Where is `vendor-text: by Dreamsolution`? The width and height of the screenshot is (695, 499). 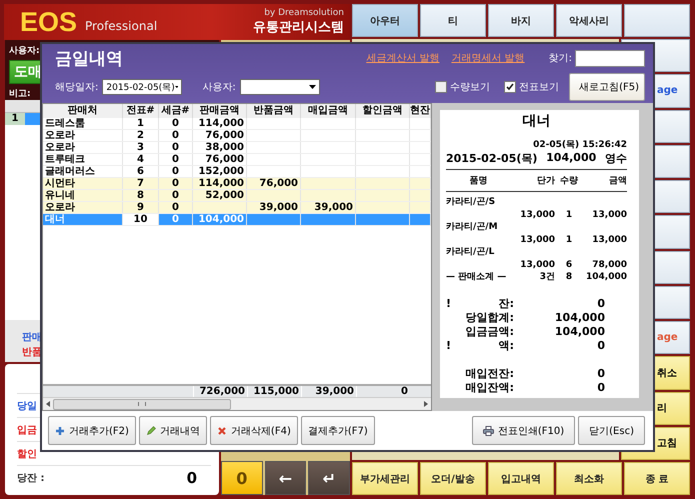
vendor-text: by Dreamsolution is located at coordinates (304, 13).